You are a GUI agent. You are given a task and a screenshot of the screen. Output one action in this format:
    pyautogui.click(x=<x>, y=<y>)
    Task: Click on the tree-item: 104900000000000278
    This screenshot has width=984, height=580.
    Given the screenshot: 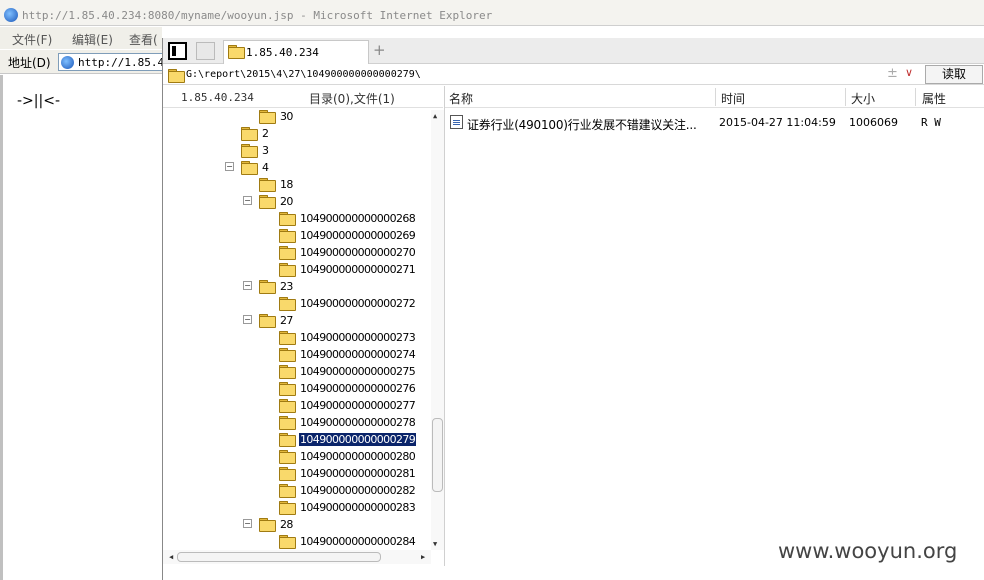 What is the action you would take?
    pyautogui.click(x=297, y=422)
    